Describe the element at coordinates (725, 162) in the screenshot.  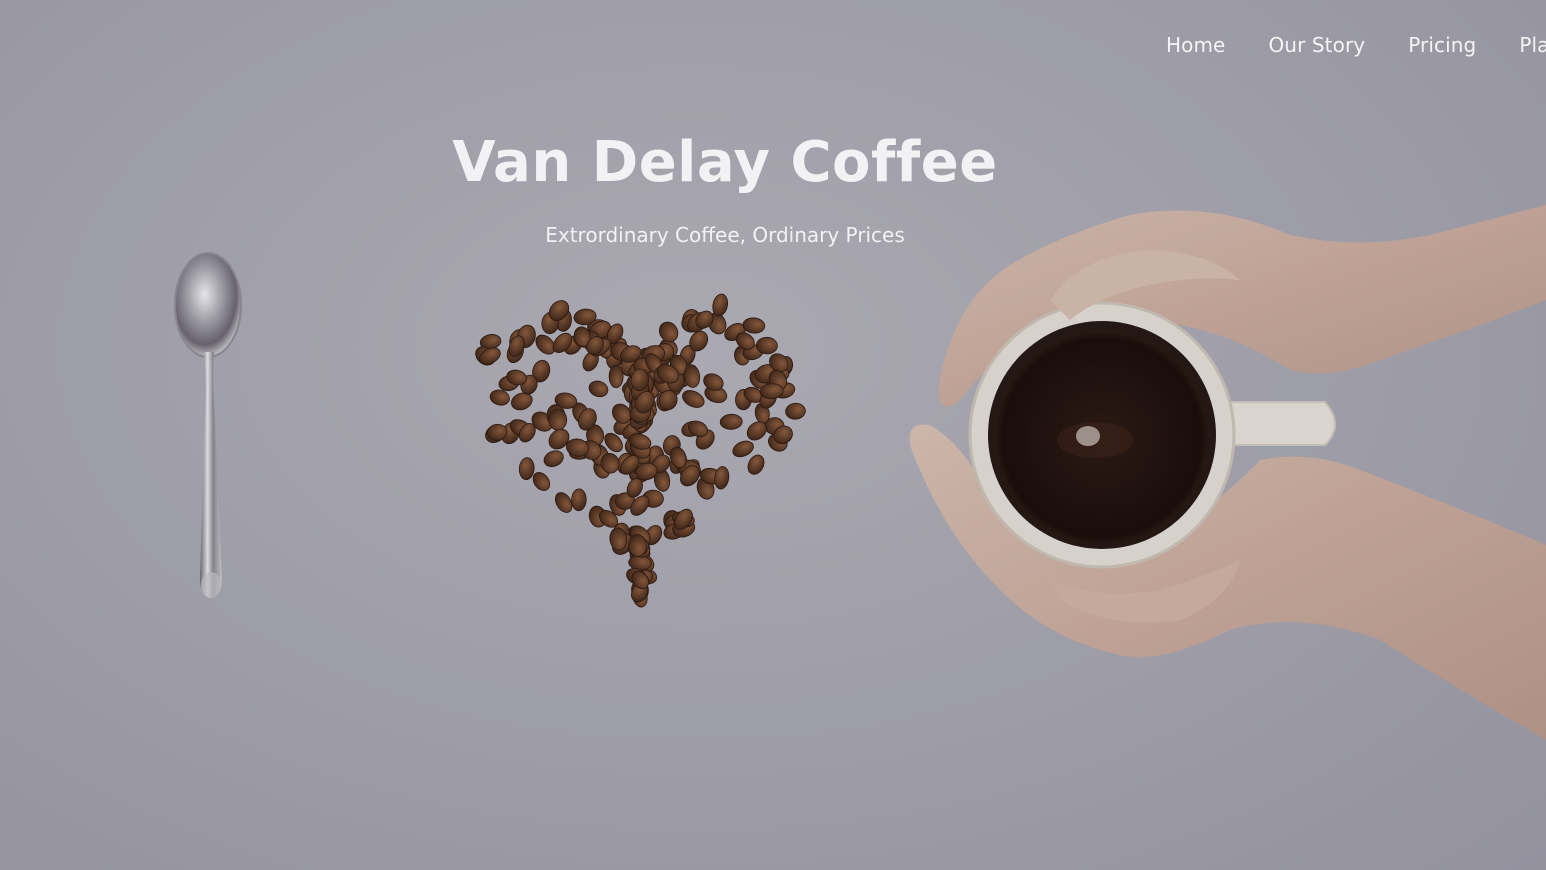
I see `hero-title: Van Delay Coffee` at that location.